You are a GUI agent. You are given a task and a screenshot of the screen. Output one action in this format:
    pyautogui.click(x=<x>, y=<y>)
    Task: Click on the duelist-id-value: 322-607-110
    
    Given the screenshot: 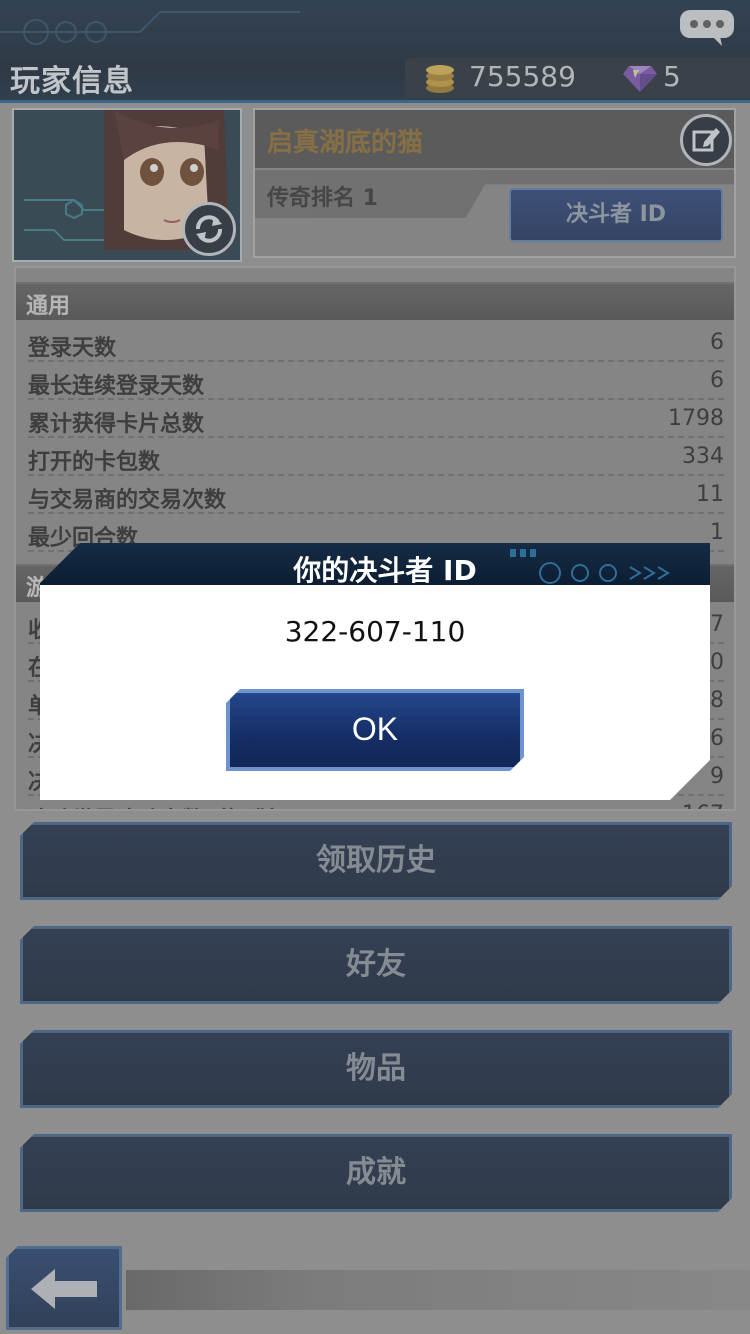 What is the action you would take?
    pyautogui.click(x=375, y=631)
    